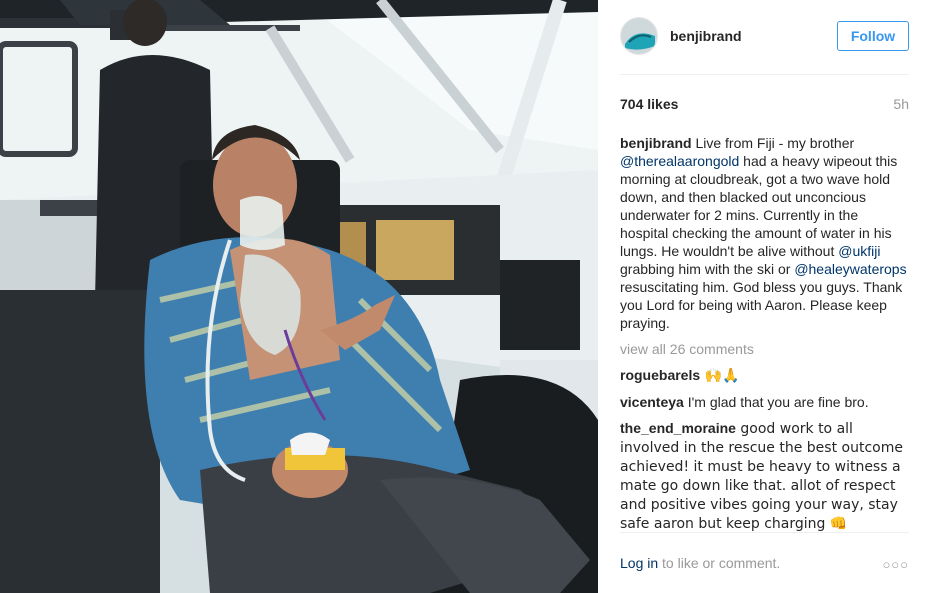 The height and width of the screenshot is (593, 929). Describe the element at coordinates (764, 106) in the screenshot. I see `likes-row: 704 likes 5h` at that location.